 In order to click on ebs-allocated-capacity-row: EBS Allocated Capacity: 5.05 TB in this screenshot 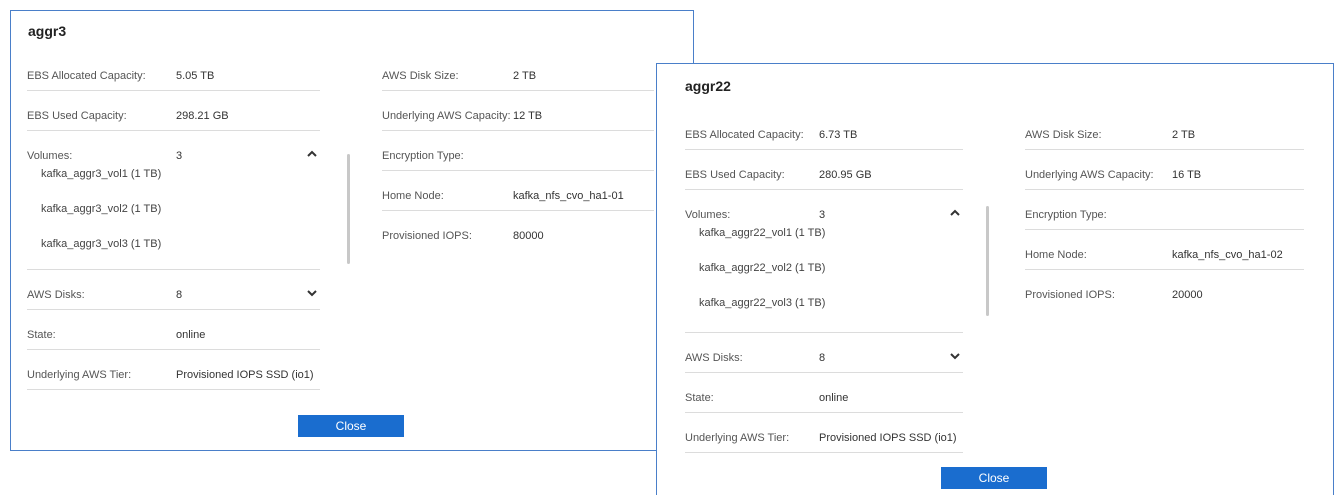, I will do `click(173, 71)`.